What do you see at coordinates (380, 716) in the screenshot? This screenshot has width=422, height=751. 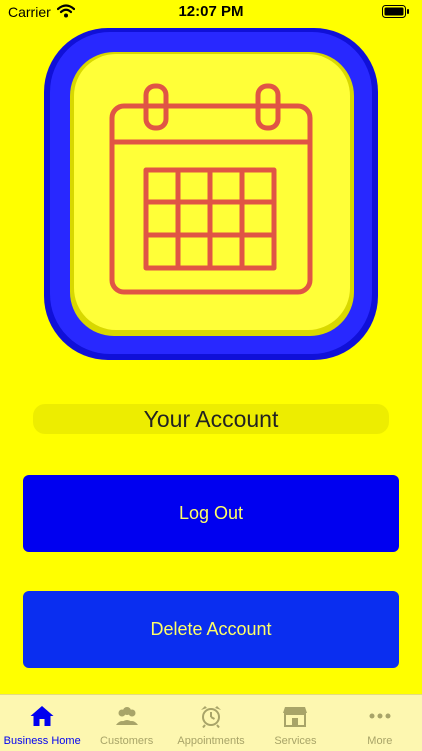 I see `ellipsis-icon` at bounding box center [380, 716].